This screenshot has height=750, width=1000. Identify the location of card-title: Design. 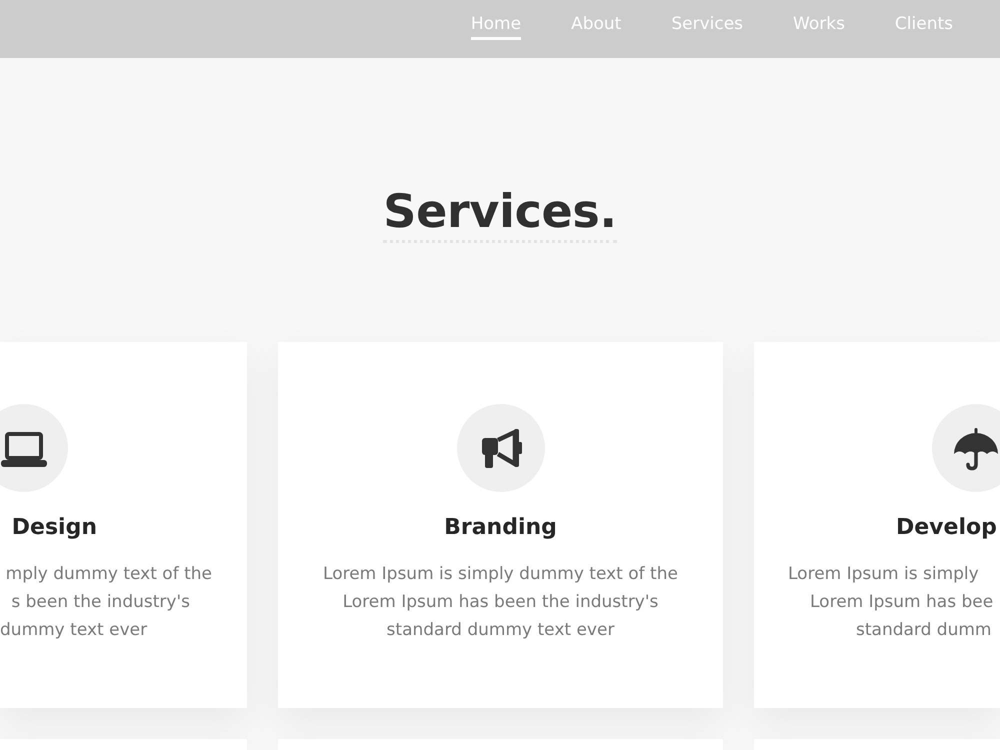
(54, 528).